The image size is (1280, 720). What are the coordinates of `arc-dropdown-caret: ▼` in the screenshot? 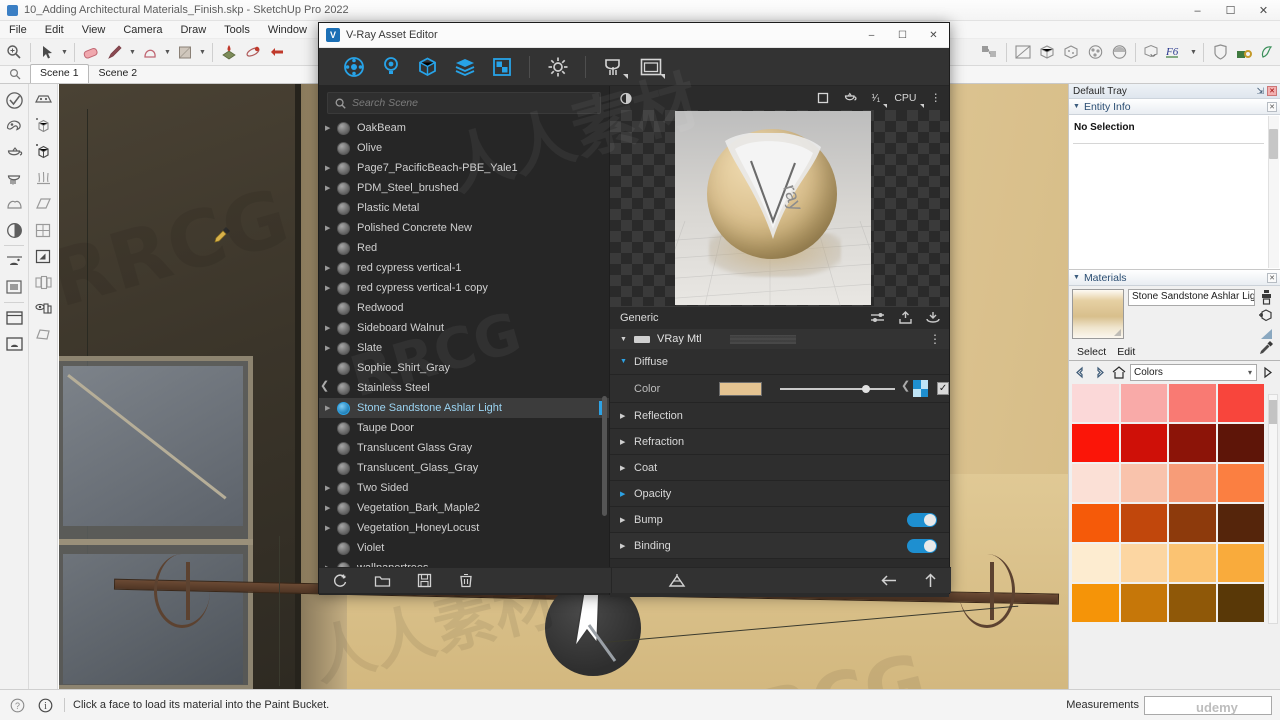 It's located at (167, 52).